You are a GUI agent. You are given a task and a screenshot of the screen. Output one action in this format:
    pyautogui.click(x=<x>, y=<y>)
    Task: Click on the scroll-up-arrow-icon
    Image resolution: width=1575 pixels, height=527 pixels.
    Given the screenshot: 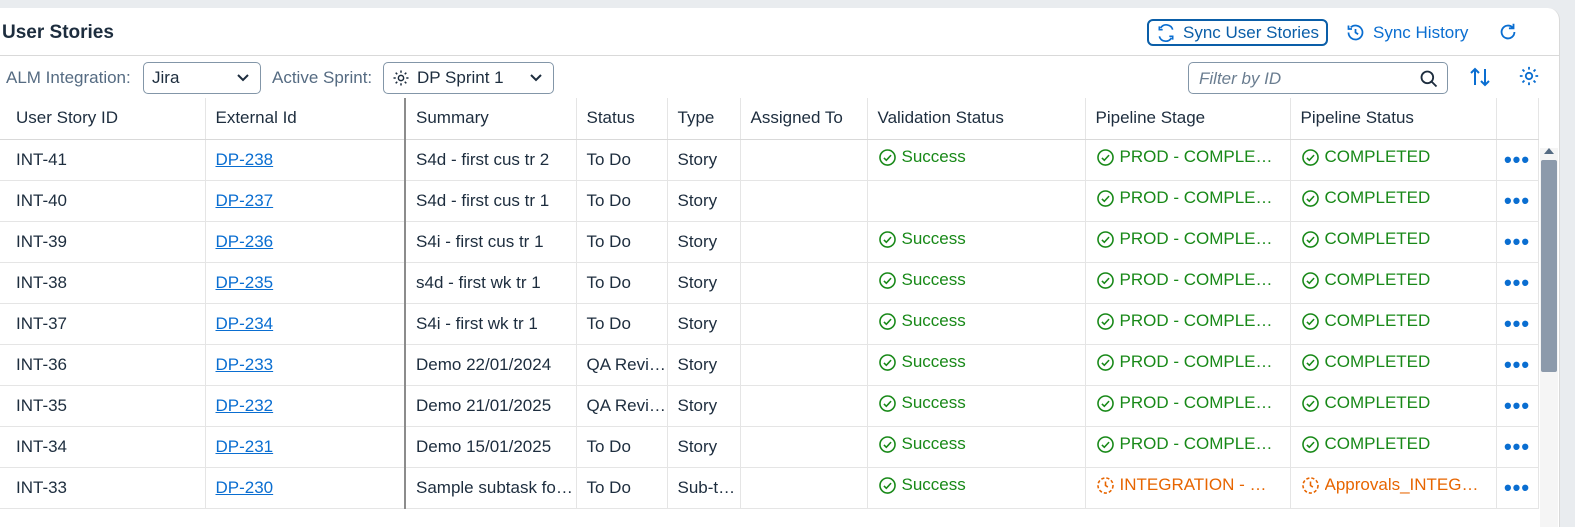 What is the action you would take?
    pyautogui.click(x=1549, y=151)
    